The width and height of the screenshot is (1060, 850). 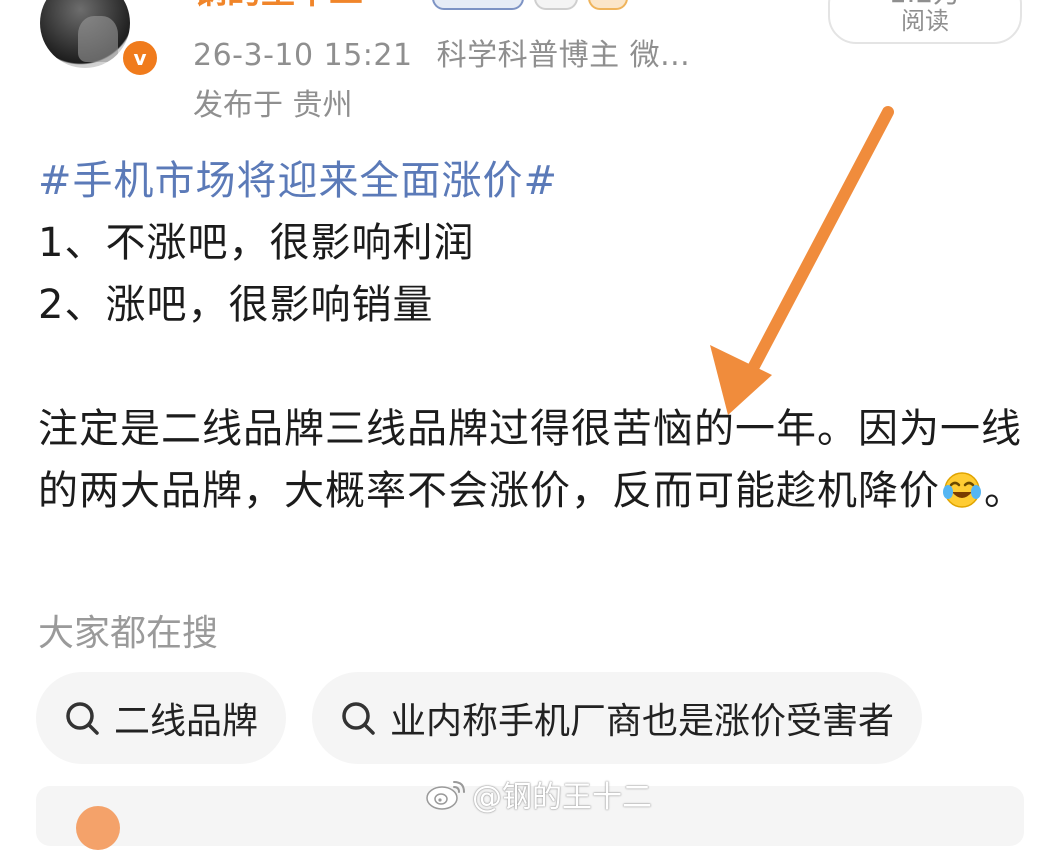 What do you see at coordinates (298, 181) in the screenshot?
I see `hashtag-link: #手机市场将迎来全面涨价#` at bounding box center [298, 181].